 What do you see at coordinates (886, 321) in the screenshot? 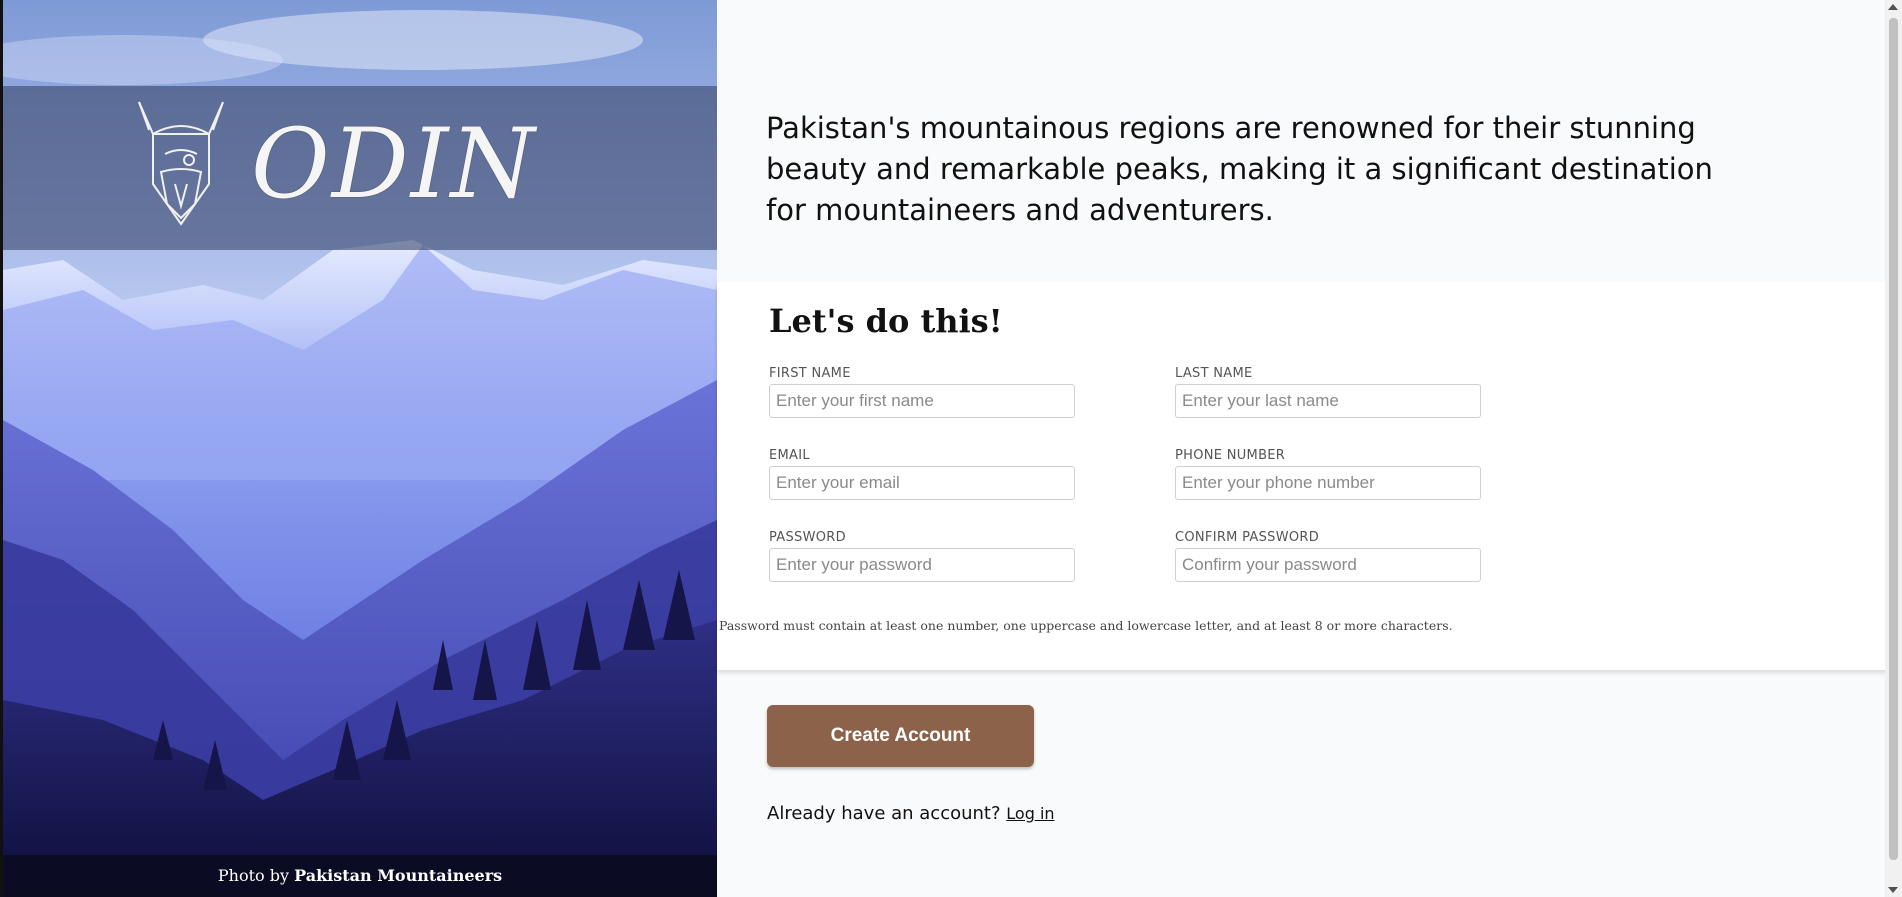
I see `form-title: Let's do this!` at bounding box center [886, 321].